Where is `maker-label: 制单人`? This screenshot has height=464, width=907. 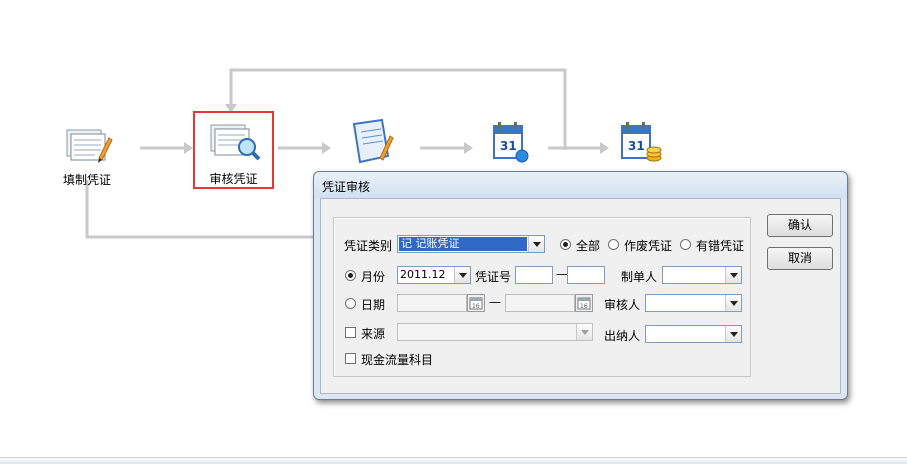
maker-label: 制单人 is located at coordinates (639, 277).